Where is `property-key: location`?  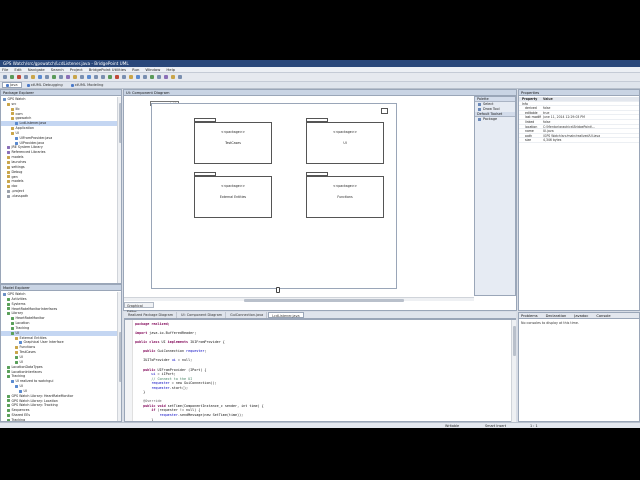
property-key: location is located at coordinates (531, 126).